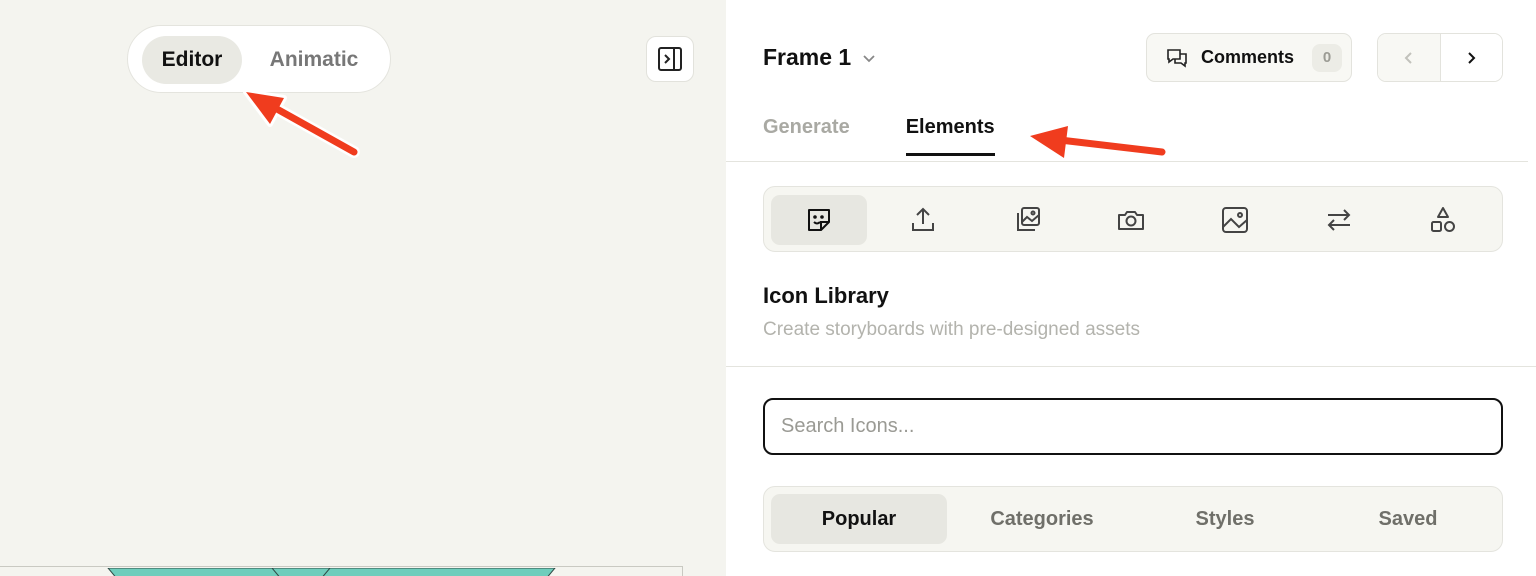 The image size is (1536, 576). I want to click on camera-tool-button, so click(1131, 220).